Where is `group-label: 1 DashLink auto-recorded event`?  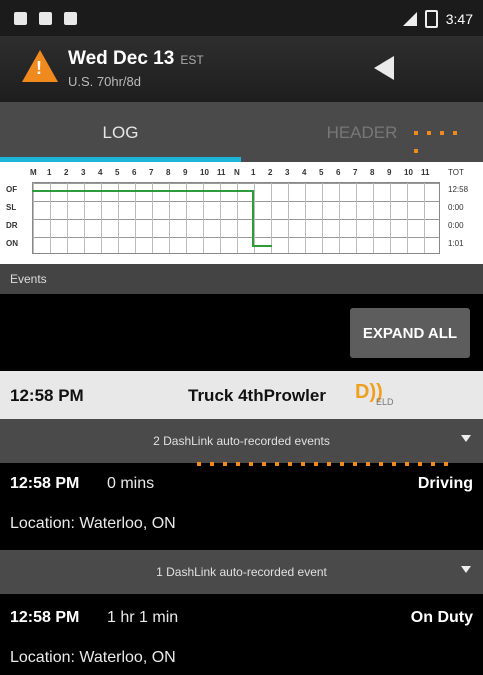
group-label: 1 DashLink auto-recorded event is located at coordinates (241, 572).